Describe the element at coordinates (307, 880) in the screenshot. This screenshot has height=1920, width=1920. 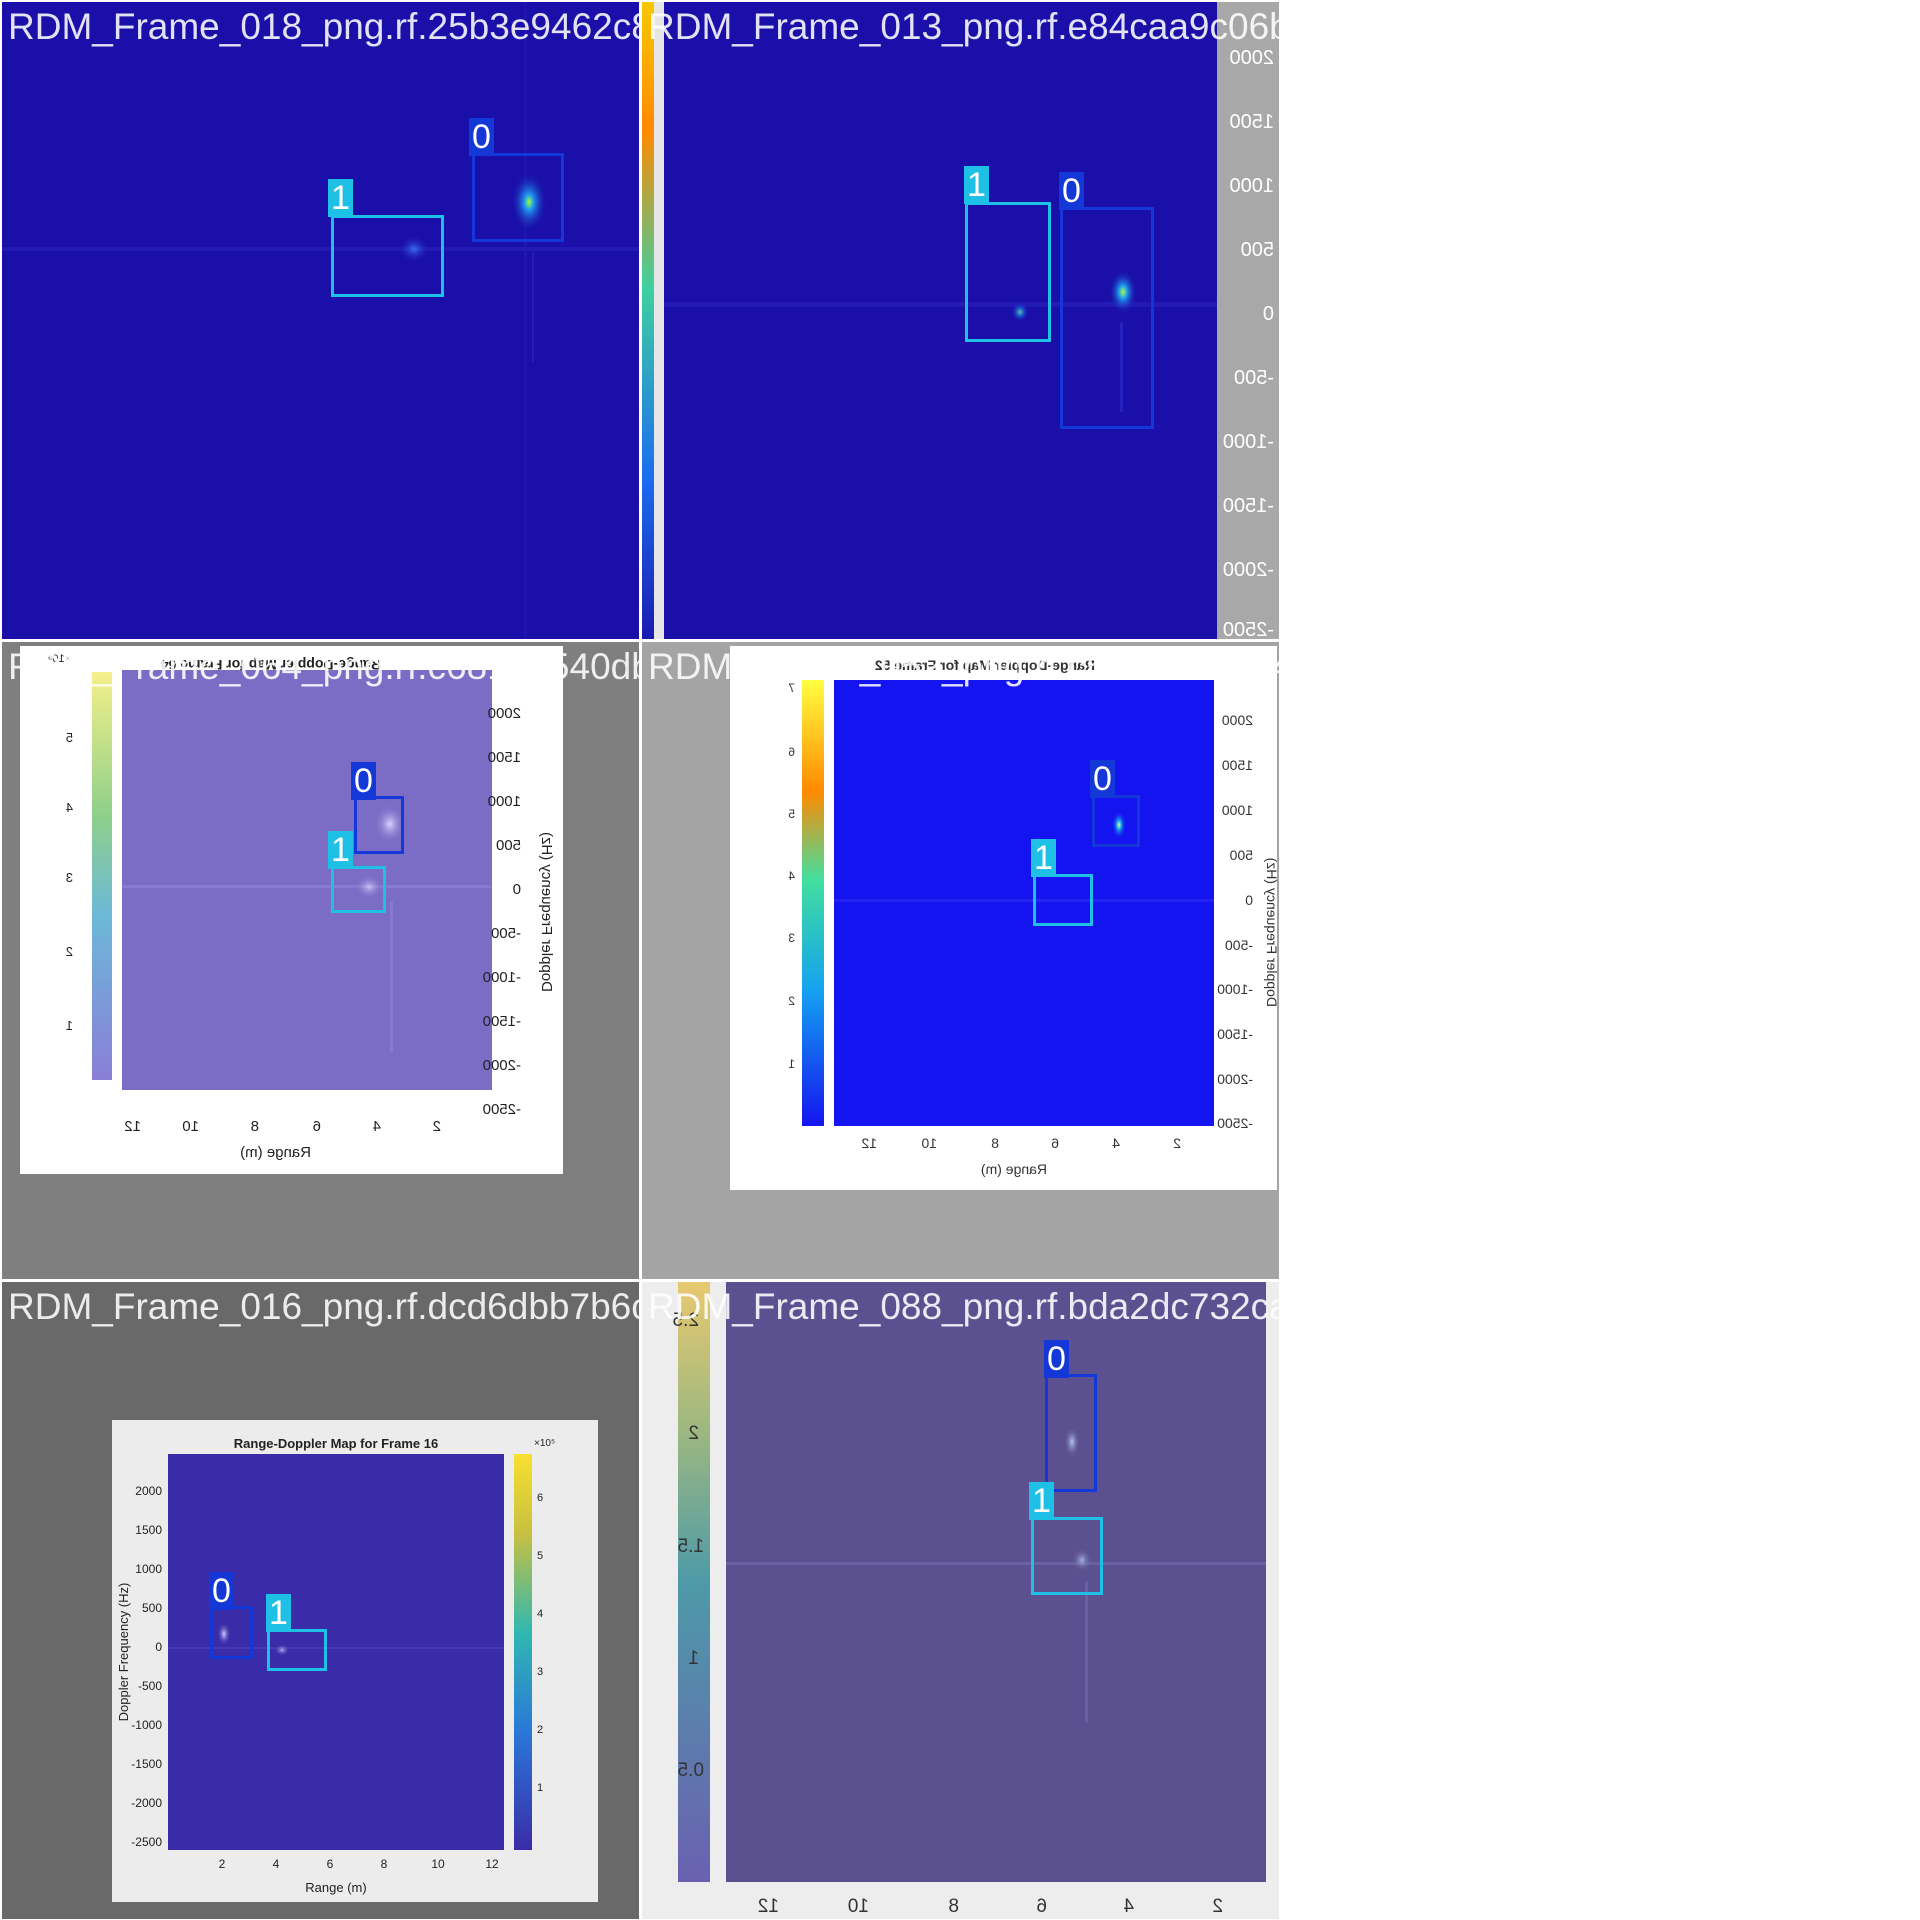
I see `range-doppler-heatmap` at that location.